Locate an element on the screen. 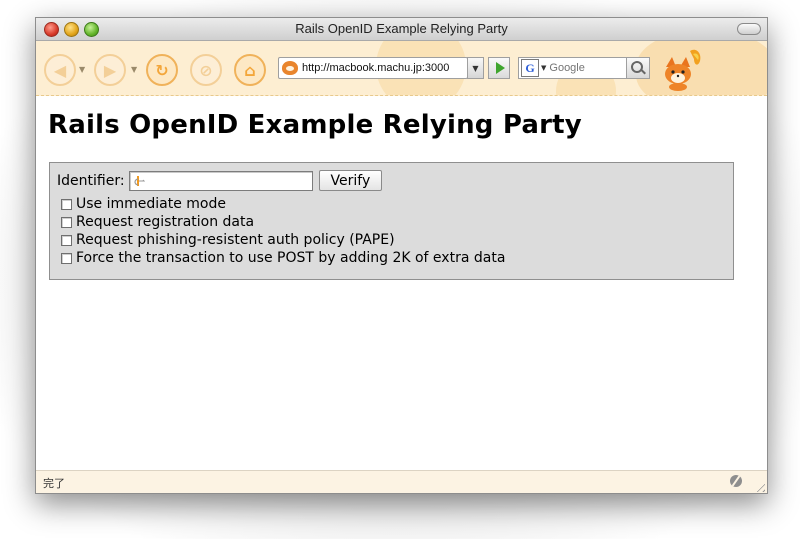  url-history-dropdown: ▼ is located at coordinates (475, 68).